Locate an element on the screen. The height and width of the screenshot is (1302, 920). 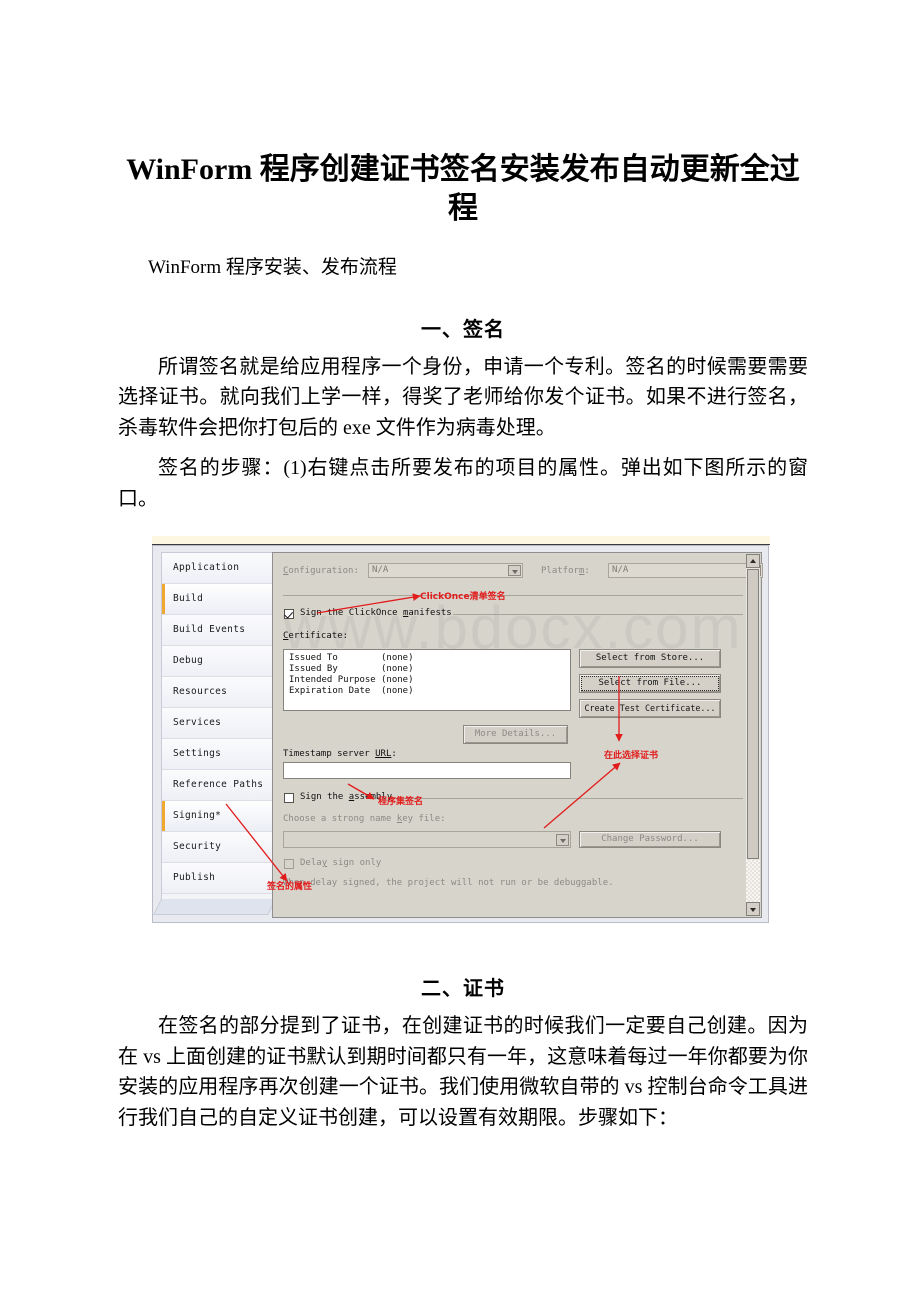
scrollbar-track is located at coordinates (753, 881).